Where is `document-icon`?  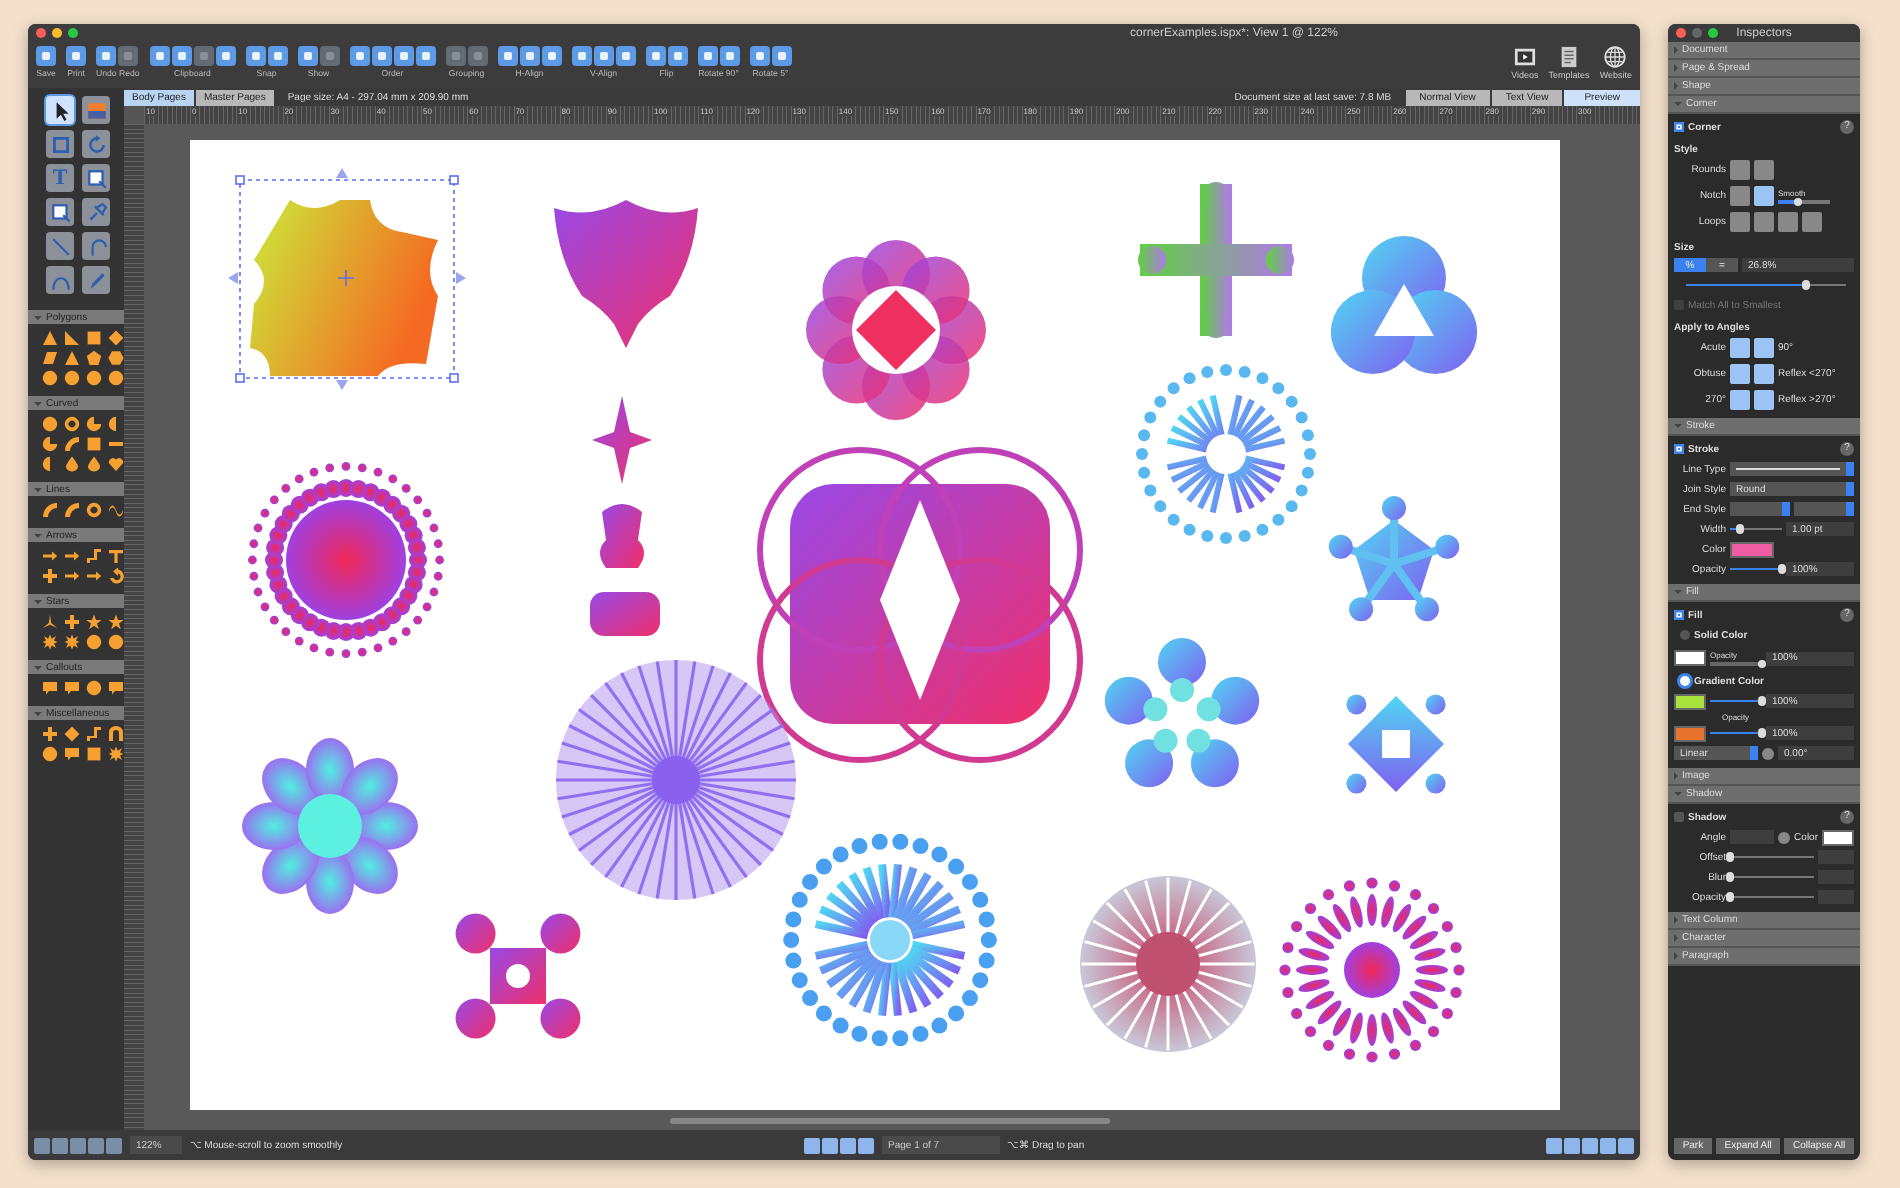 document-icon is located at coordinates (1569, 56).